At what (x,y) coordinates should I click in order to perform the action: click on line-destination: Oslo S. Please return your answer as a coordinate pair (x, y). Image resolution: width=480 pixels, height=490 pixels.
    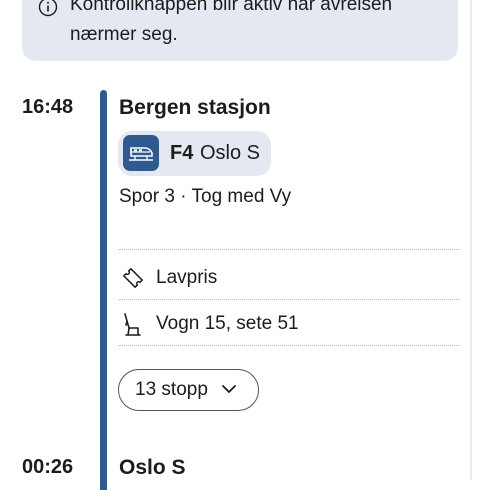
    Looking at the image, I should click on (230, 153).